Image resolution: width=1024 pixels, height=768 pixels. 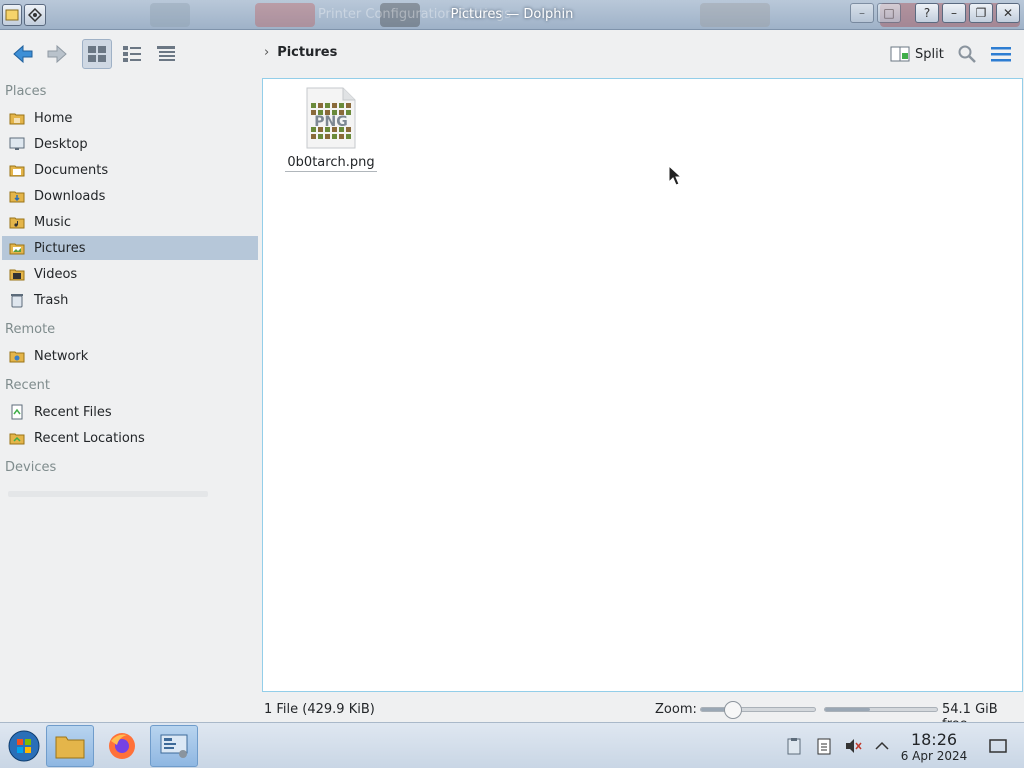 What do you see at coordinates (130, 222) in the screenshot?
I see `sidebar-item-music: Music` at bounding box center [130, 222].